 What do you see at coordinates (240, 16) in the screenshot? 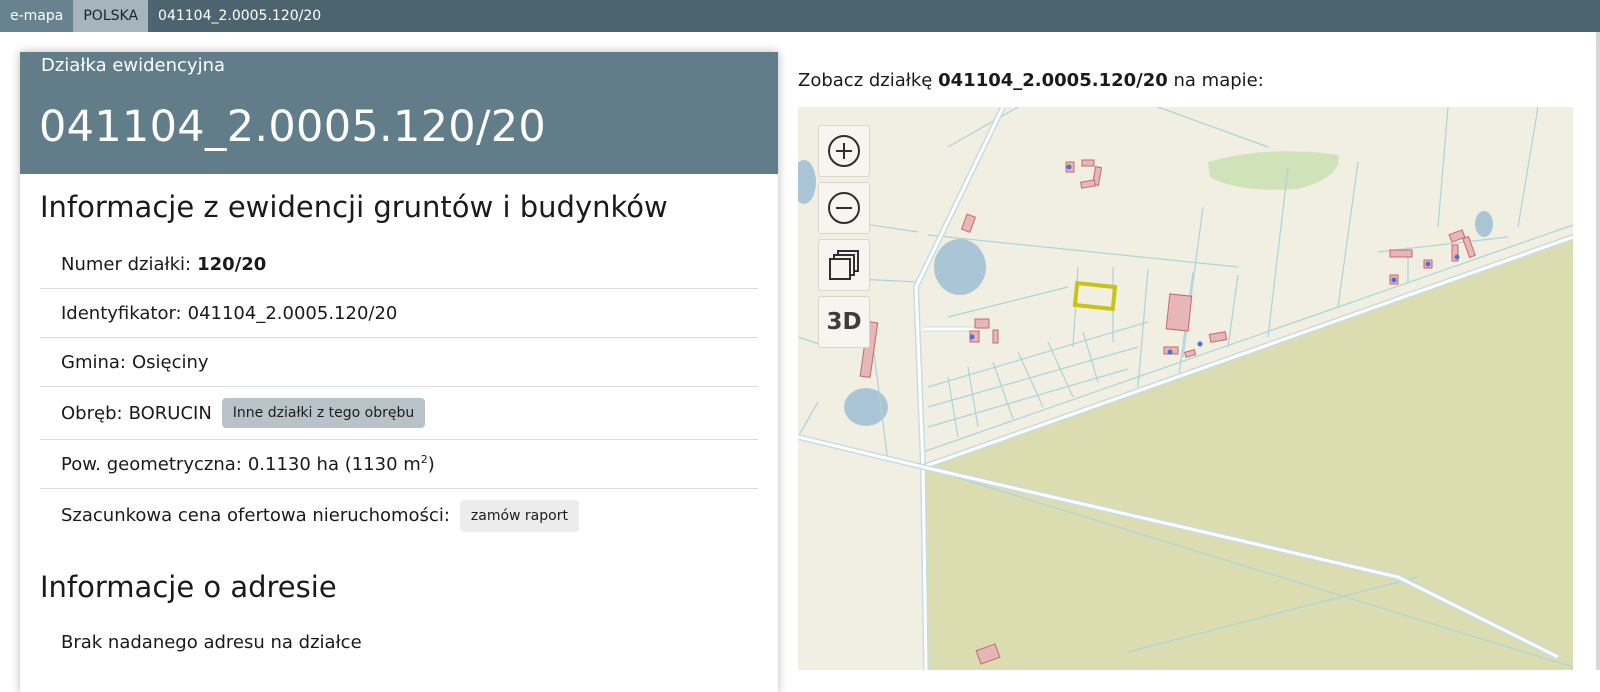
I see `breadcrumb-current-parcel: 041104_2.0005.120/20` at bounding box center [240, 16].